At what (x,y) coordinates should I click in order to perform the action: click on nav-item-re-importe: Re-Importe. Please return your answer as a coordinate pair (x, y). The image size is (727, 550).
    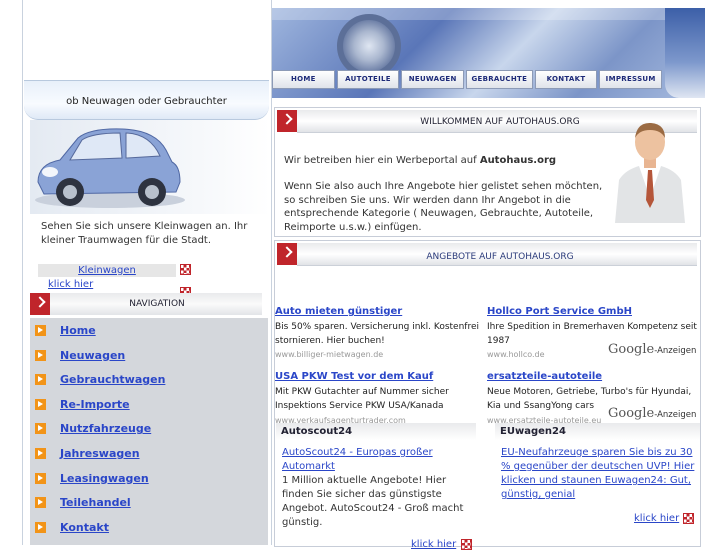
    Looking at the image, I should click on (149, 404).